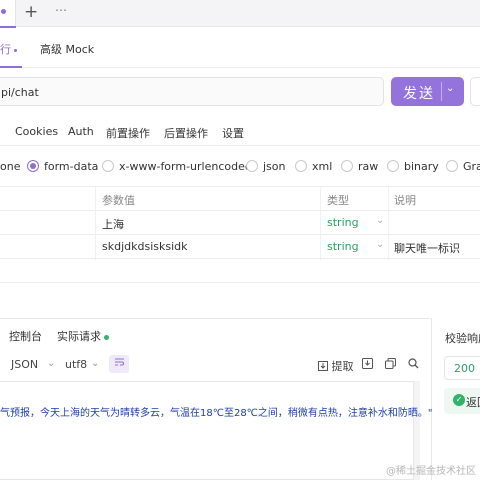 The width and height of the screenshot is (480, 480). I want to click on header-param-value: 参数值, so click(118, 200).